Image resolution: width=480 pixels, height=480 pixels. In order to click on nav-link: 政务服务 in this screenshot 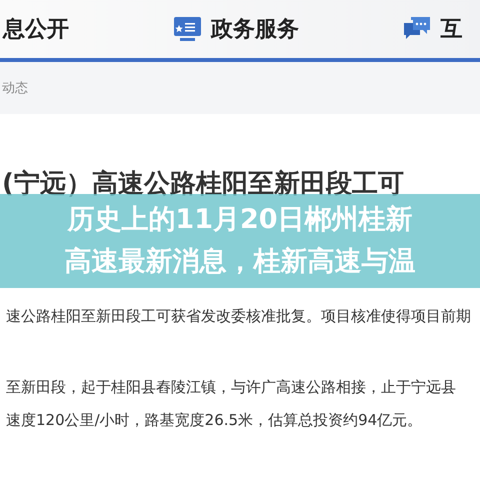, I will do `click(254, 29)`.